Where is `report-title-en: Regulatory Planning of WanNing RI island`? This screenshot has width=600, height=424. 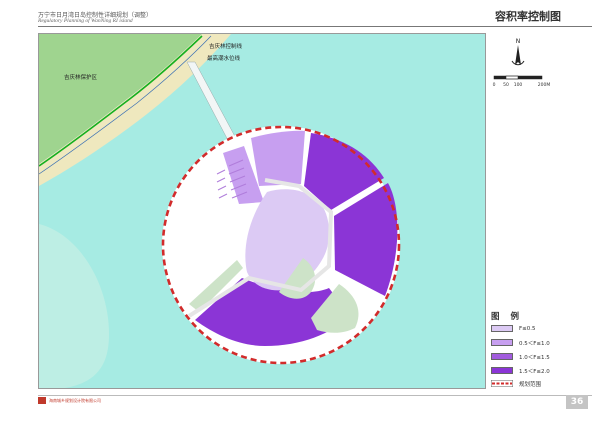 report-title-en: Regulatory Planning of WanNing RI island is located at coordinates (85, 21).